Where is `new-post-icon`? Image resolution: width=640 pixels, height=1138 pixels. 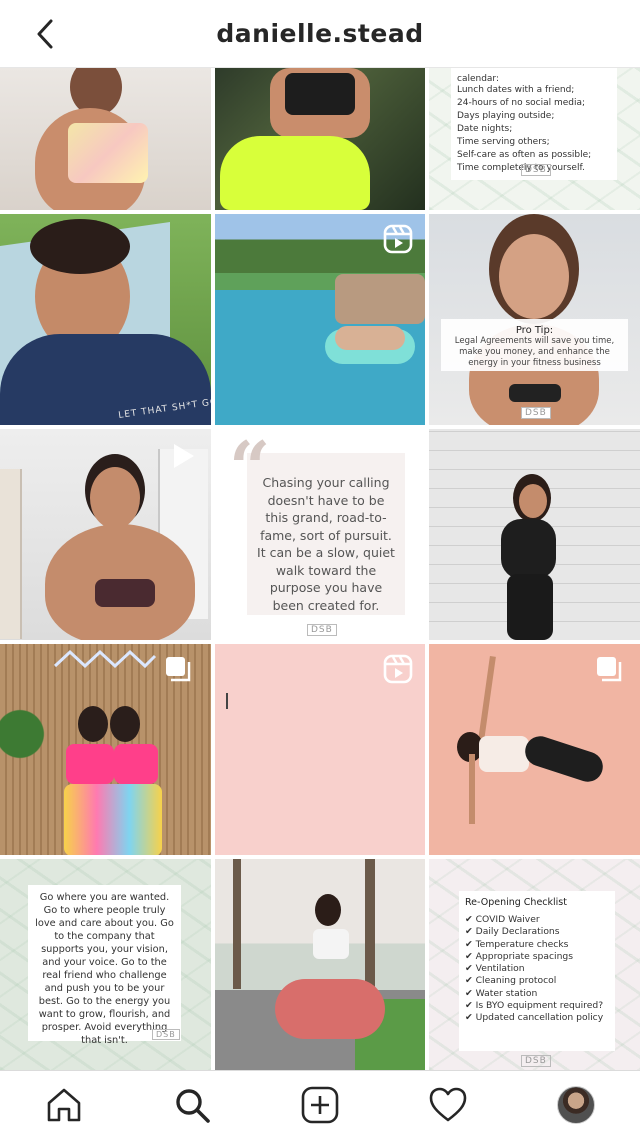
new-post-icon is located at coordinates (320, 1104).